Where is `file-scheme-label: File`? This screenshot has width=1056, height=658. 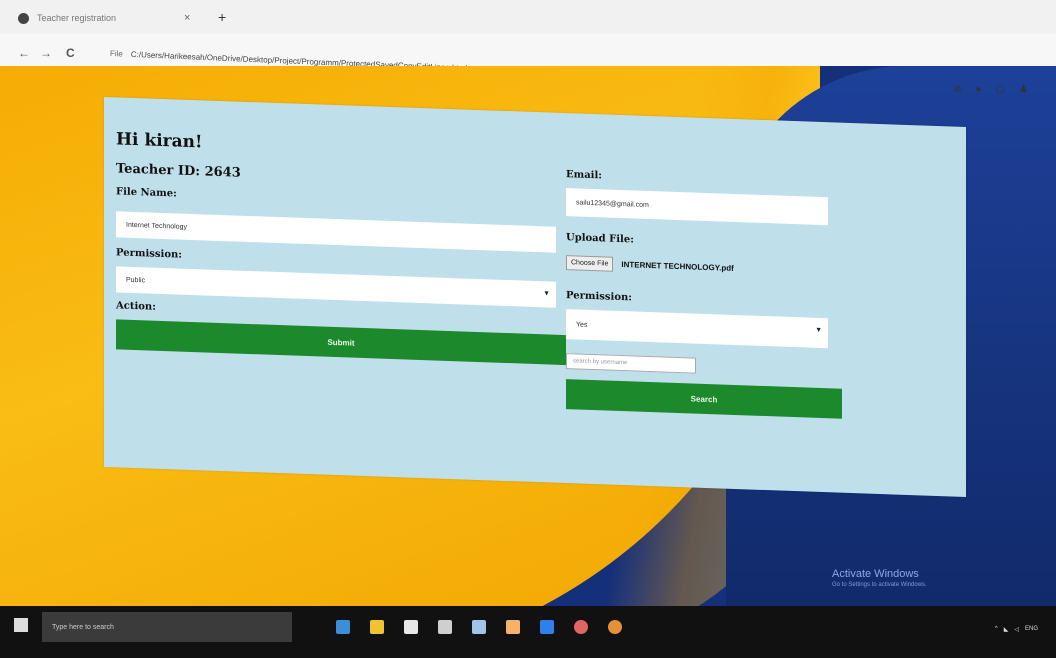 file-scheme-label: File is located at coordinates (116, 53).